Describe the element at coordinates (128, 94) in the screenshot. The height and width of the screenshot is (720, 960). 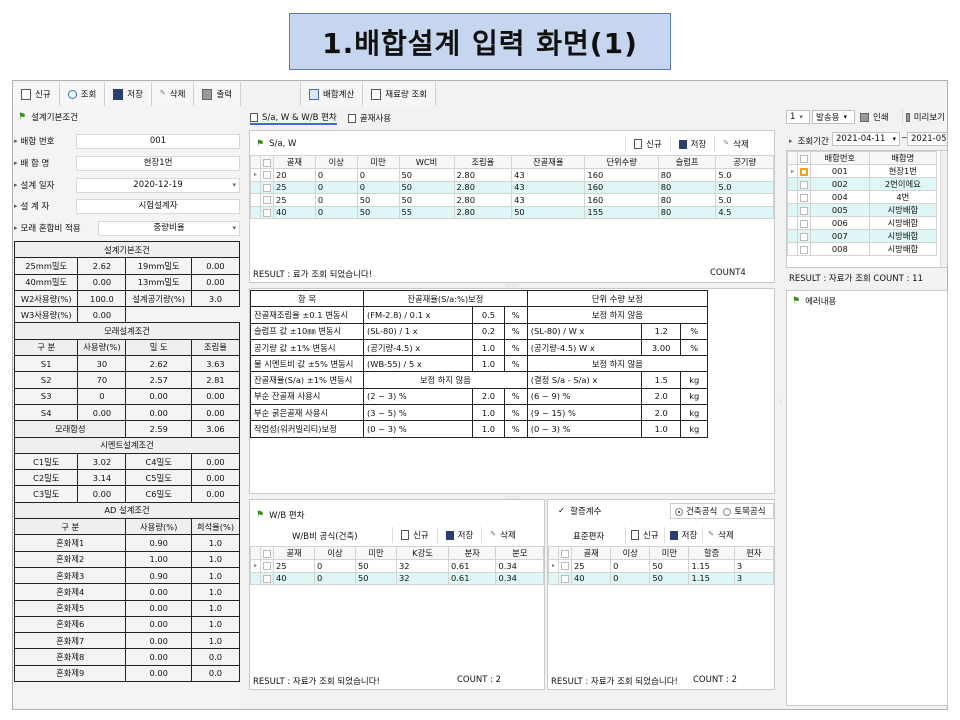
I see `save-button: 저장` at that location.